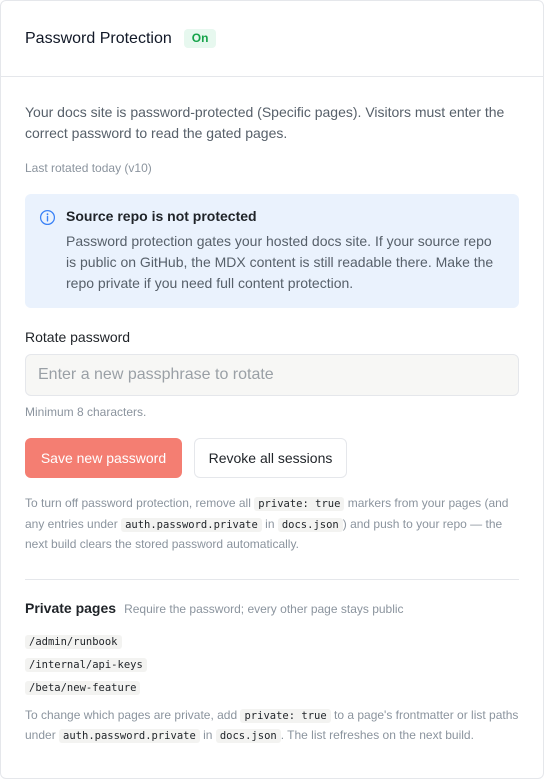 This screenshot has height=779, width=544. Describe the element at coordinates (161, 216) in the screenshot. I see `alert-title: Source repo is not protected` at that location.